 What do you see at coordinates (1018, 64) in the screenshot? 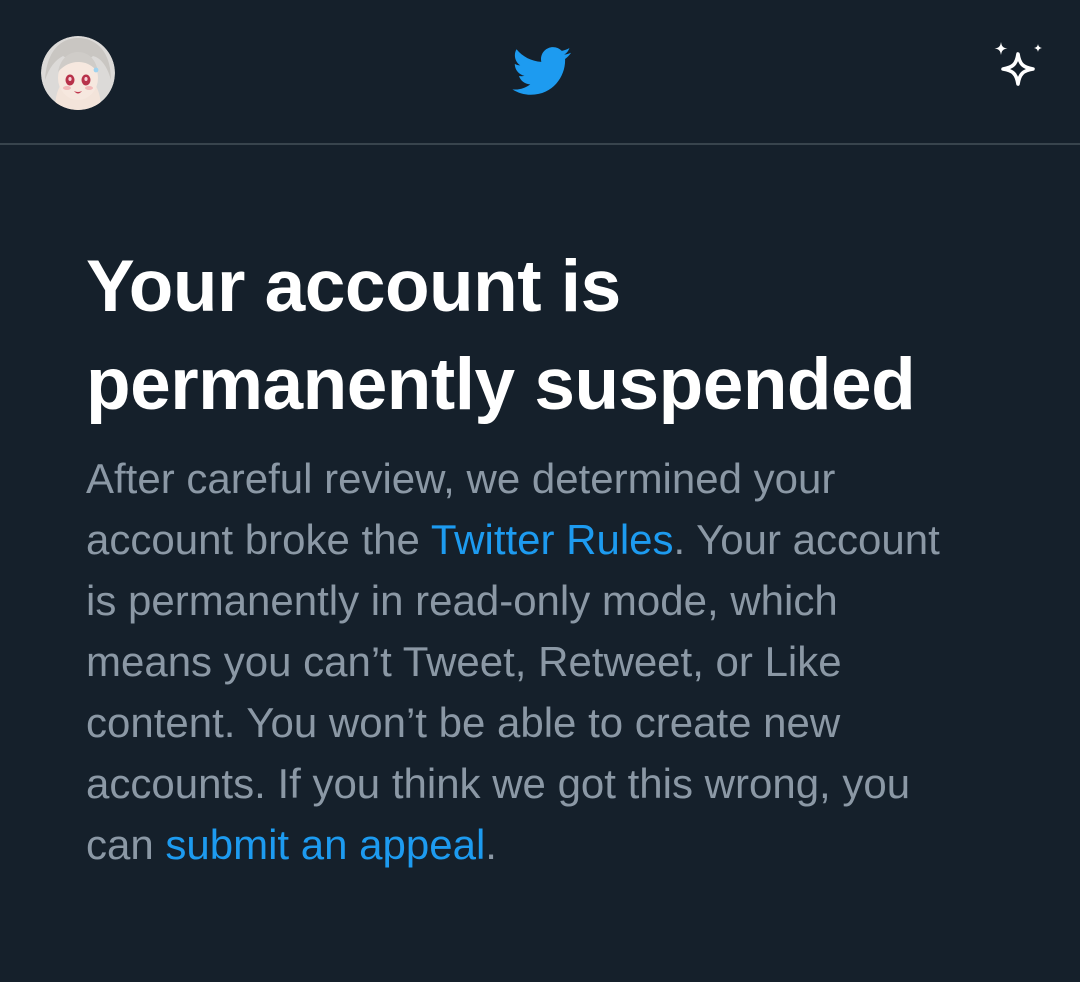
I see `sparkle-svg` at bounding box center [1018, 64].